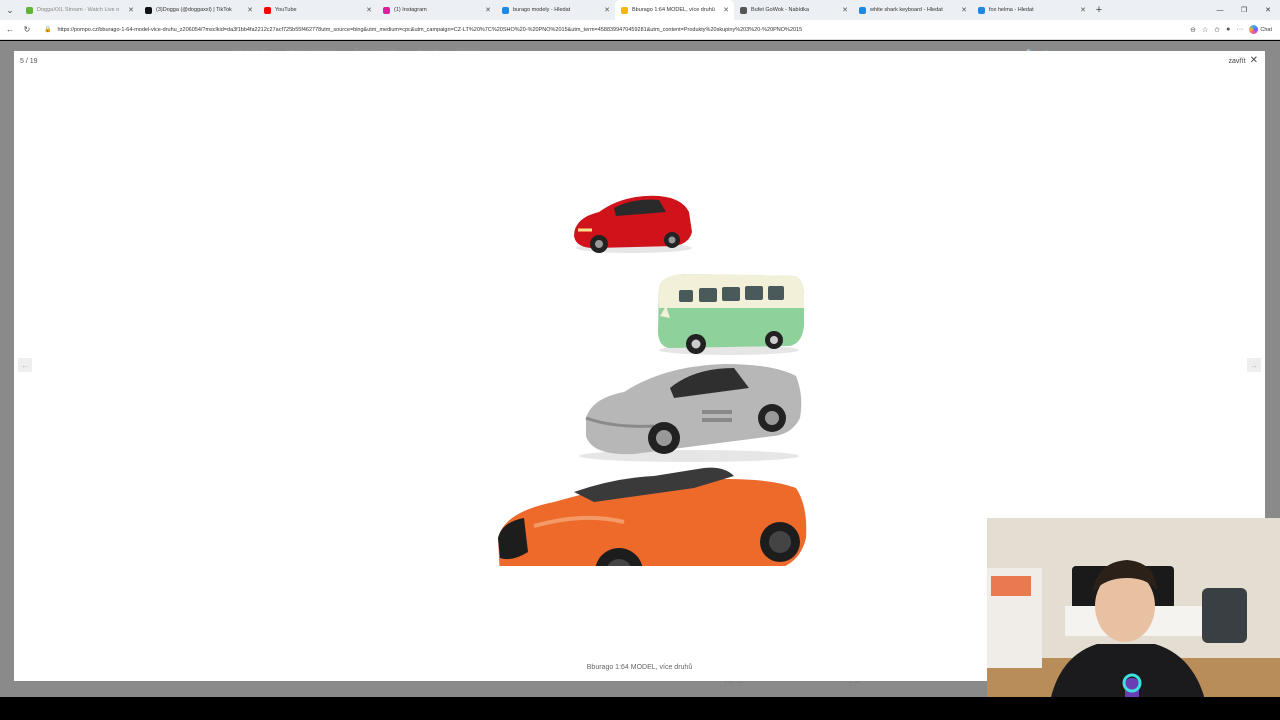 This screenshot has width=1280, height=720. Describe the element at coordinates (286, 10) in the screenshot. I see `tab-title: YouTube` at that location.